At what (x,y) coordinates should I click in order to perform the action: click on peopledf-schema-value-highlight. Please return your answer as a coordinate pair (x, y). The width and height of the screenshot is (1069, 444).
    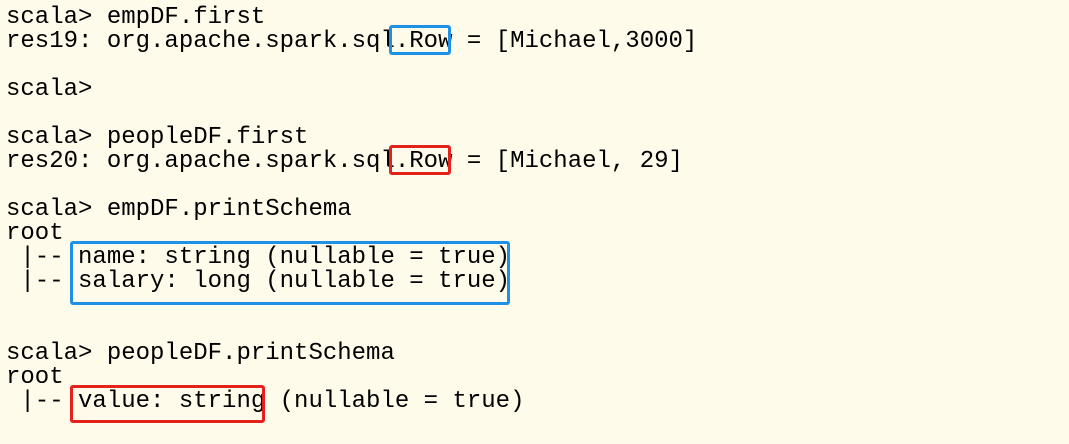
    Looking at the image, I should click on (167, 404).